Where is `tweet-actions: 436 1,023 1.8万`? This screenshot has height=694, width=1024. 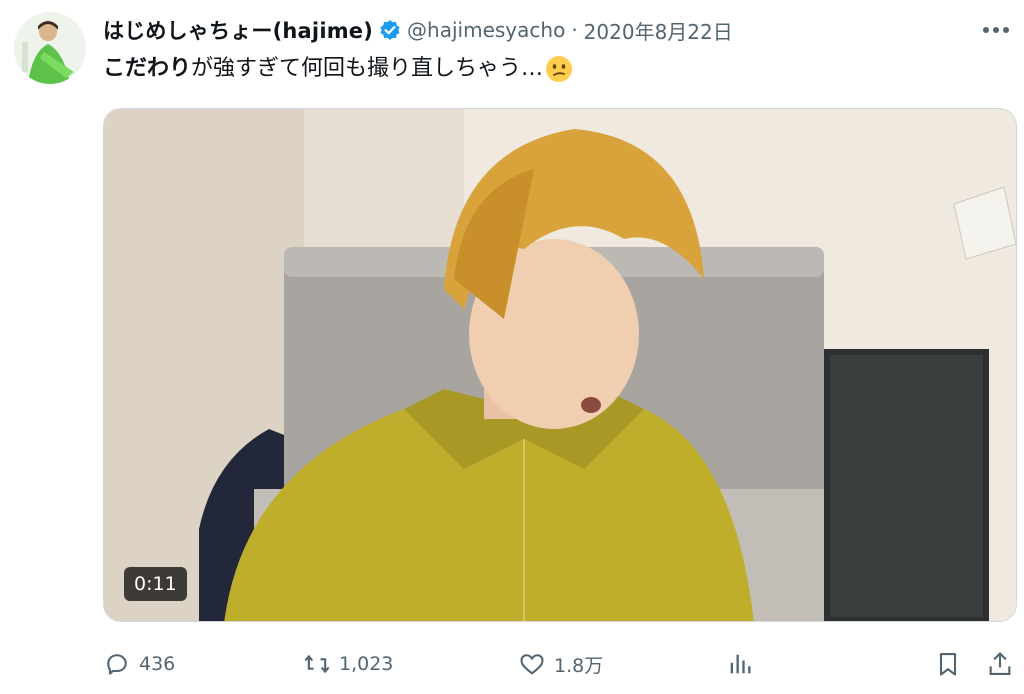
tweet-actions: 436 1,023 1.8万 is located at coordinates (512, 665).